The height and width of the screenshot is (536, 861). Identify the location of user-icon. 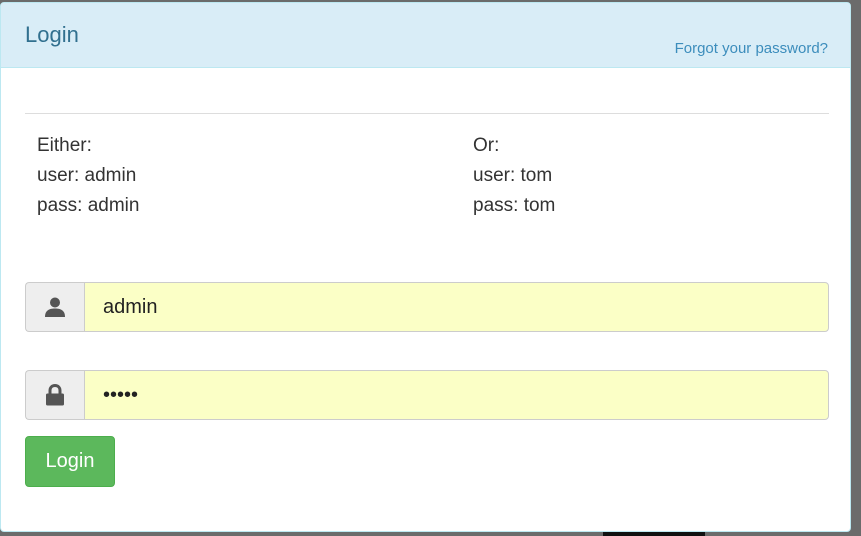
(54, 307).